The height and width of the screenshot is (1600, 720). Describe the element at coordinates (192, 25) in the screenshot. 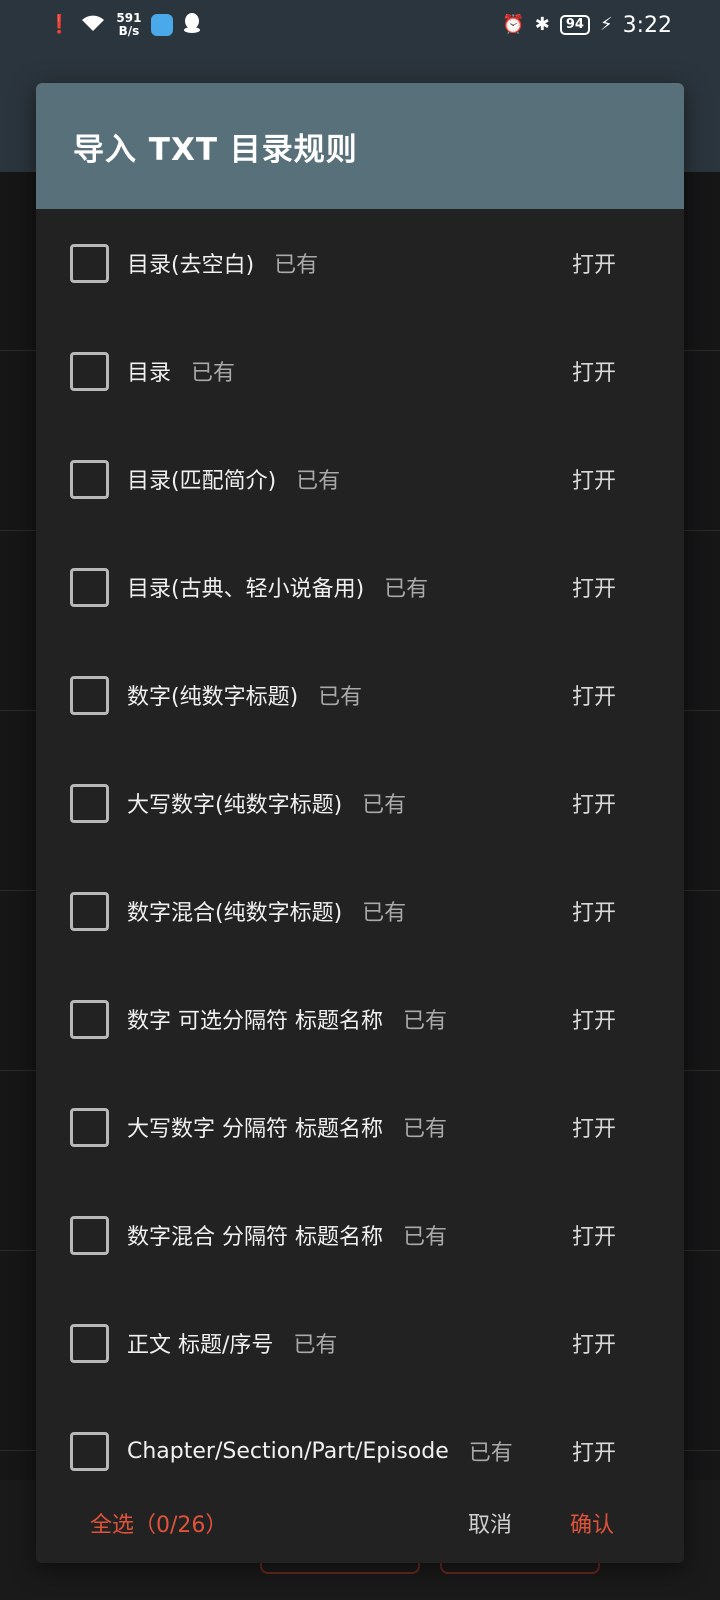

I see `qq-icon` at that location.